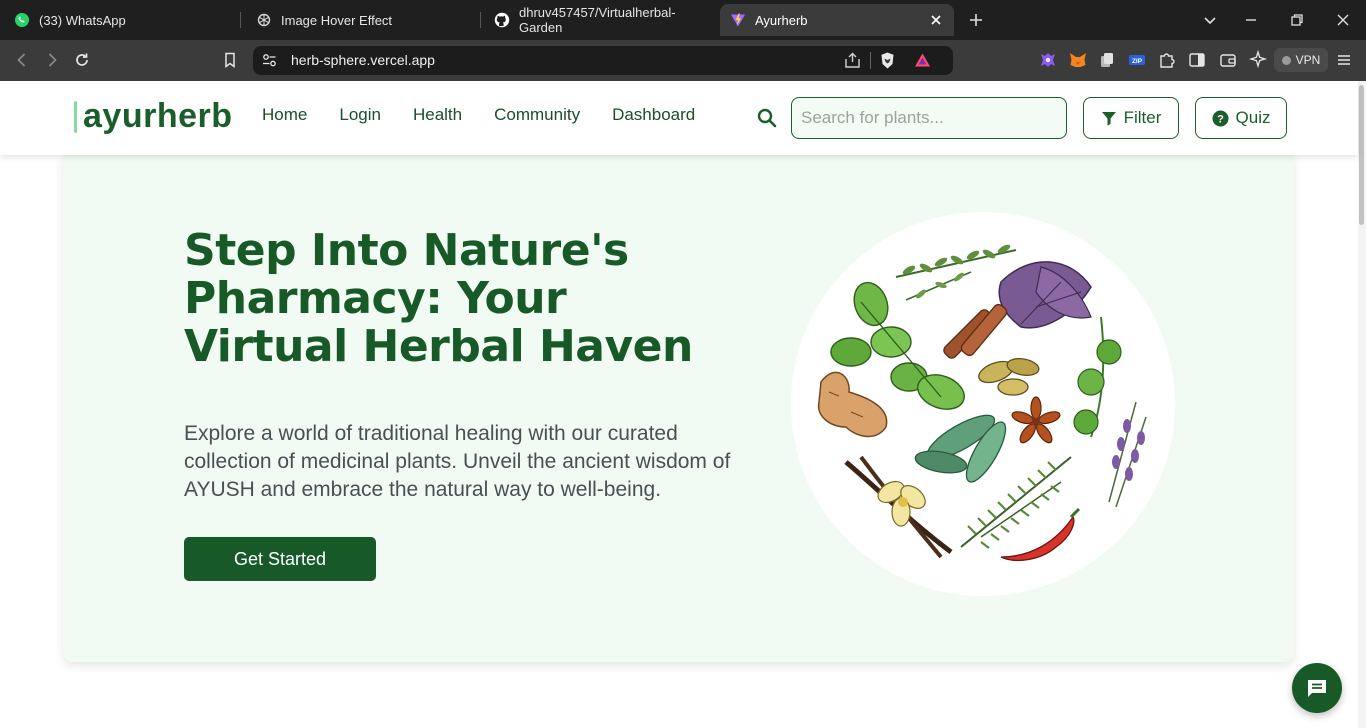  Describe the element at coordinates (653, 115) in the screenshot. I see `nav-link-dashboard: Dashboard` at that location.